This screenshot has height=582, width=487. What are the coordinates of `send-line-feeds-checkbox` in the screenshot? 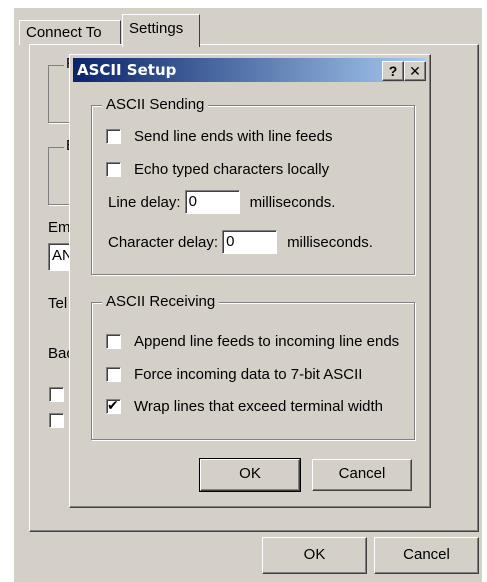 It's located at (113, 136).